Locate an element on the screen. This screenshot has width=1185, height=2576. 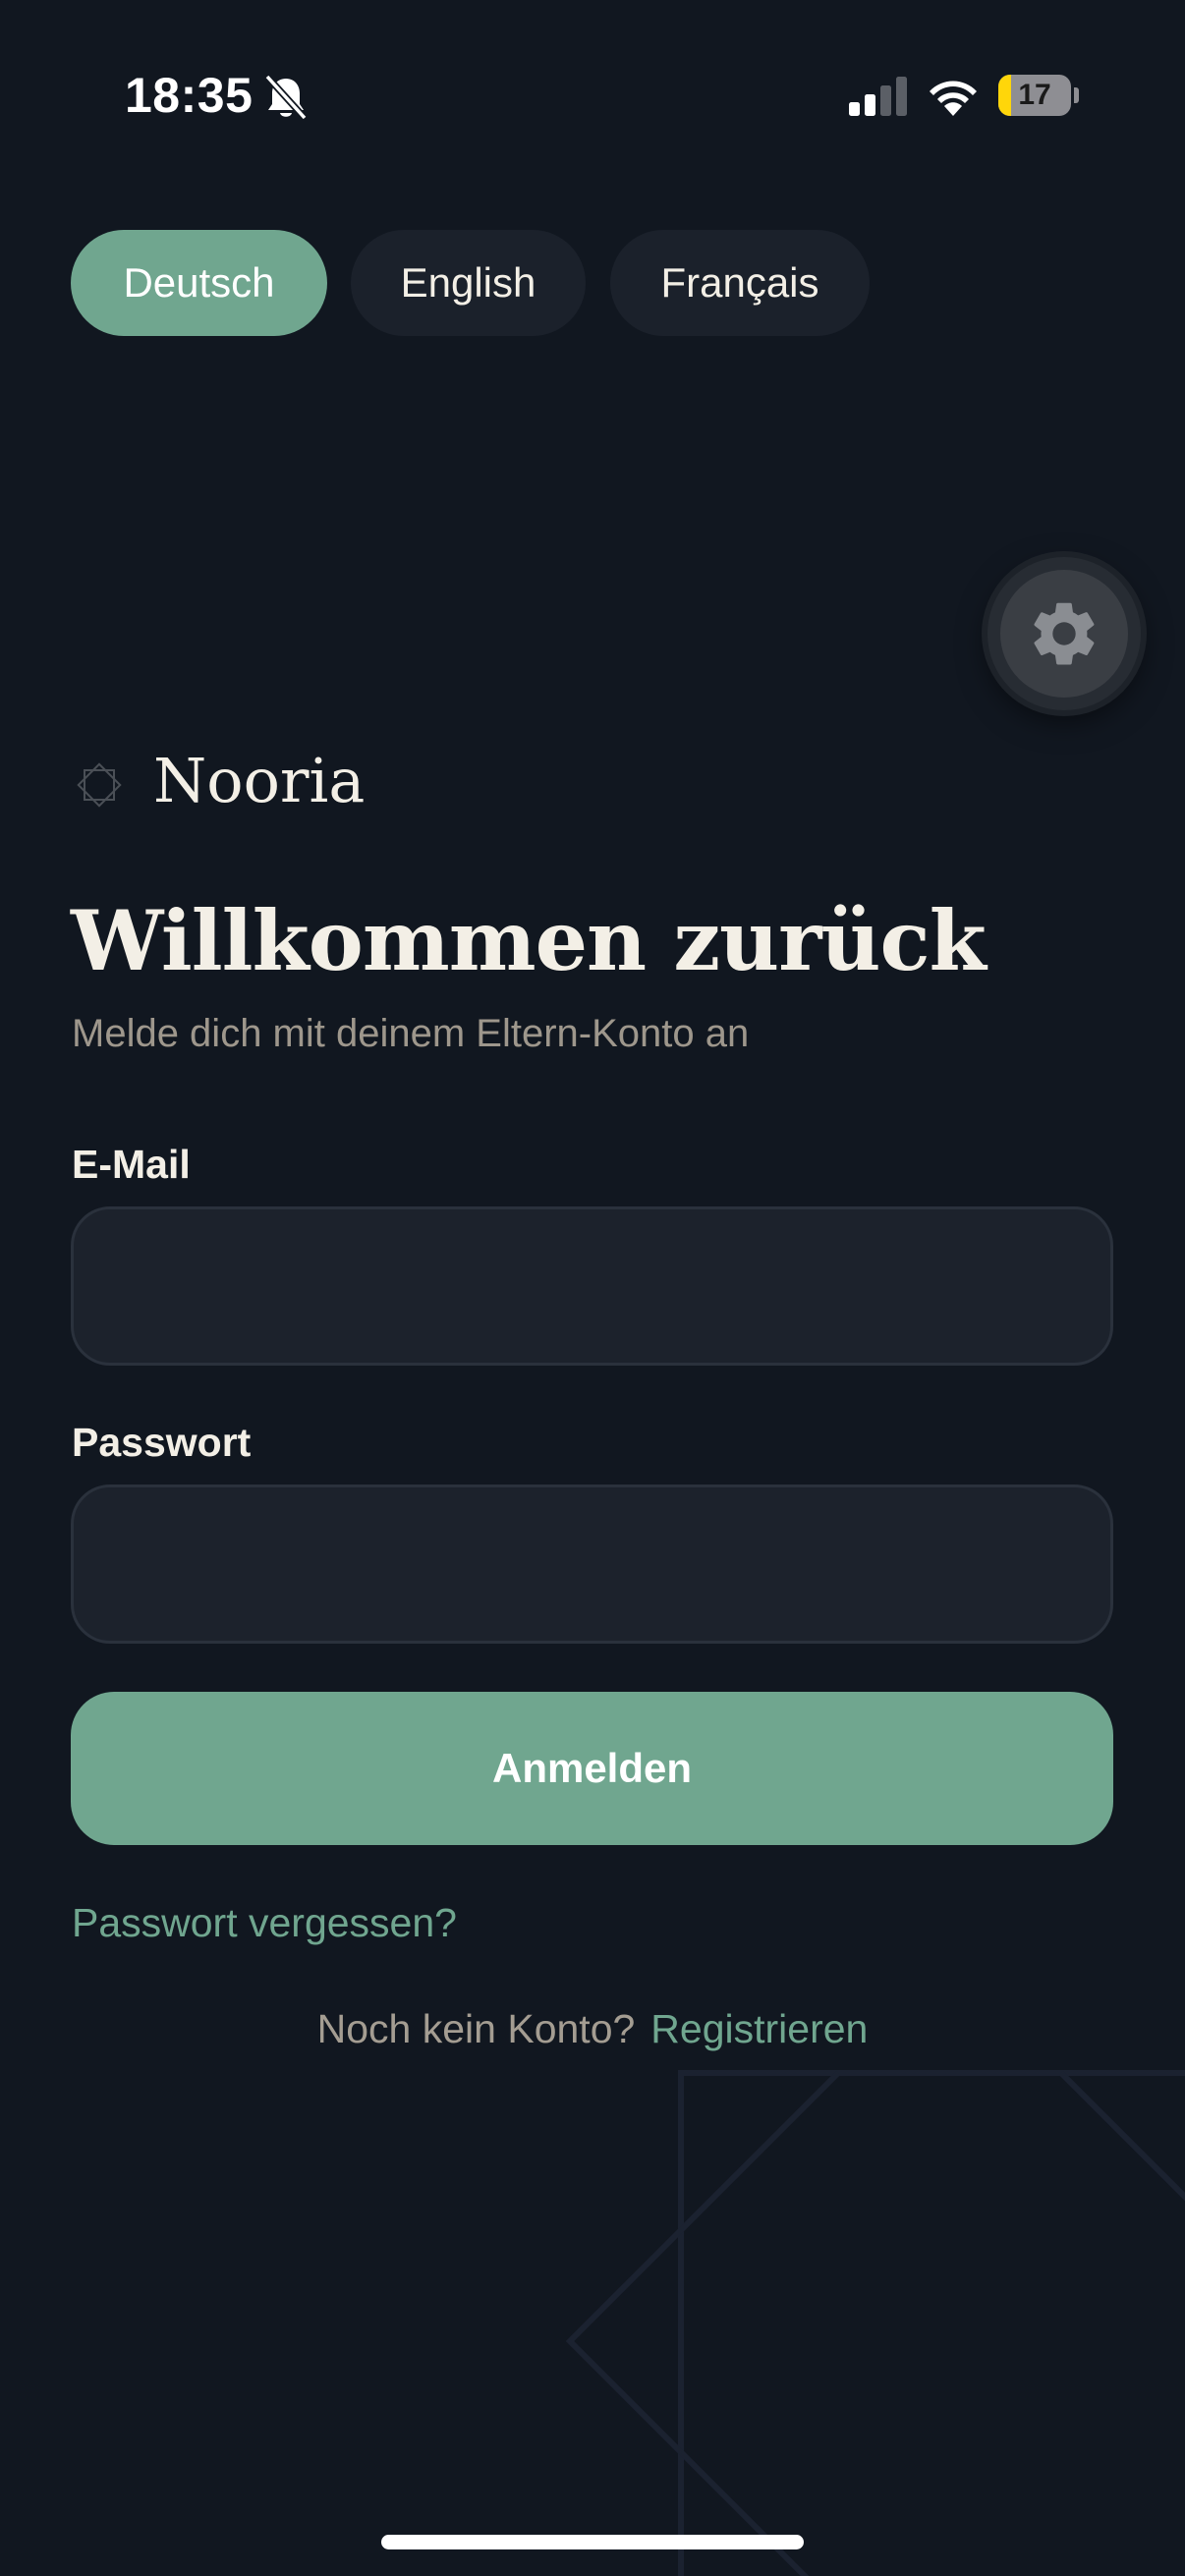
language-pill-deutsch: Deutsch is located at coordinates (199, 283).